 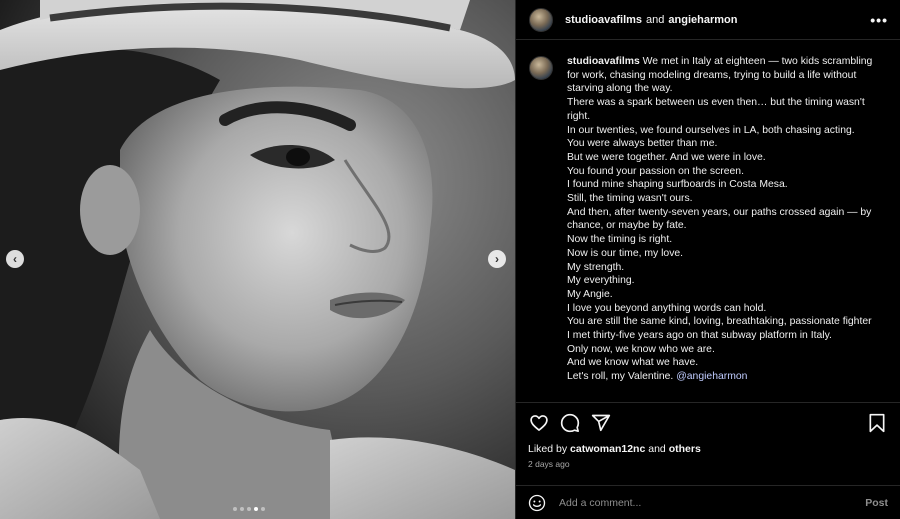 What do you see at coordinates (625, 253) in the screenshot?
I see `caption-line: Now is our time, my love.` at bounding box center [625, 253].